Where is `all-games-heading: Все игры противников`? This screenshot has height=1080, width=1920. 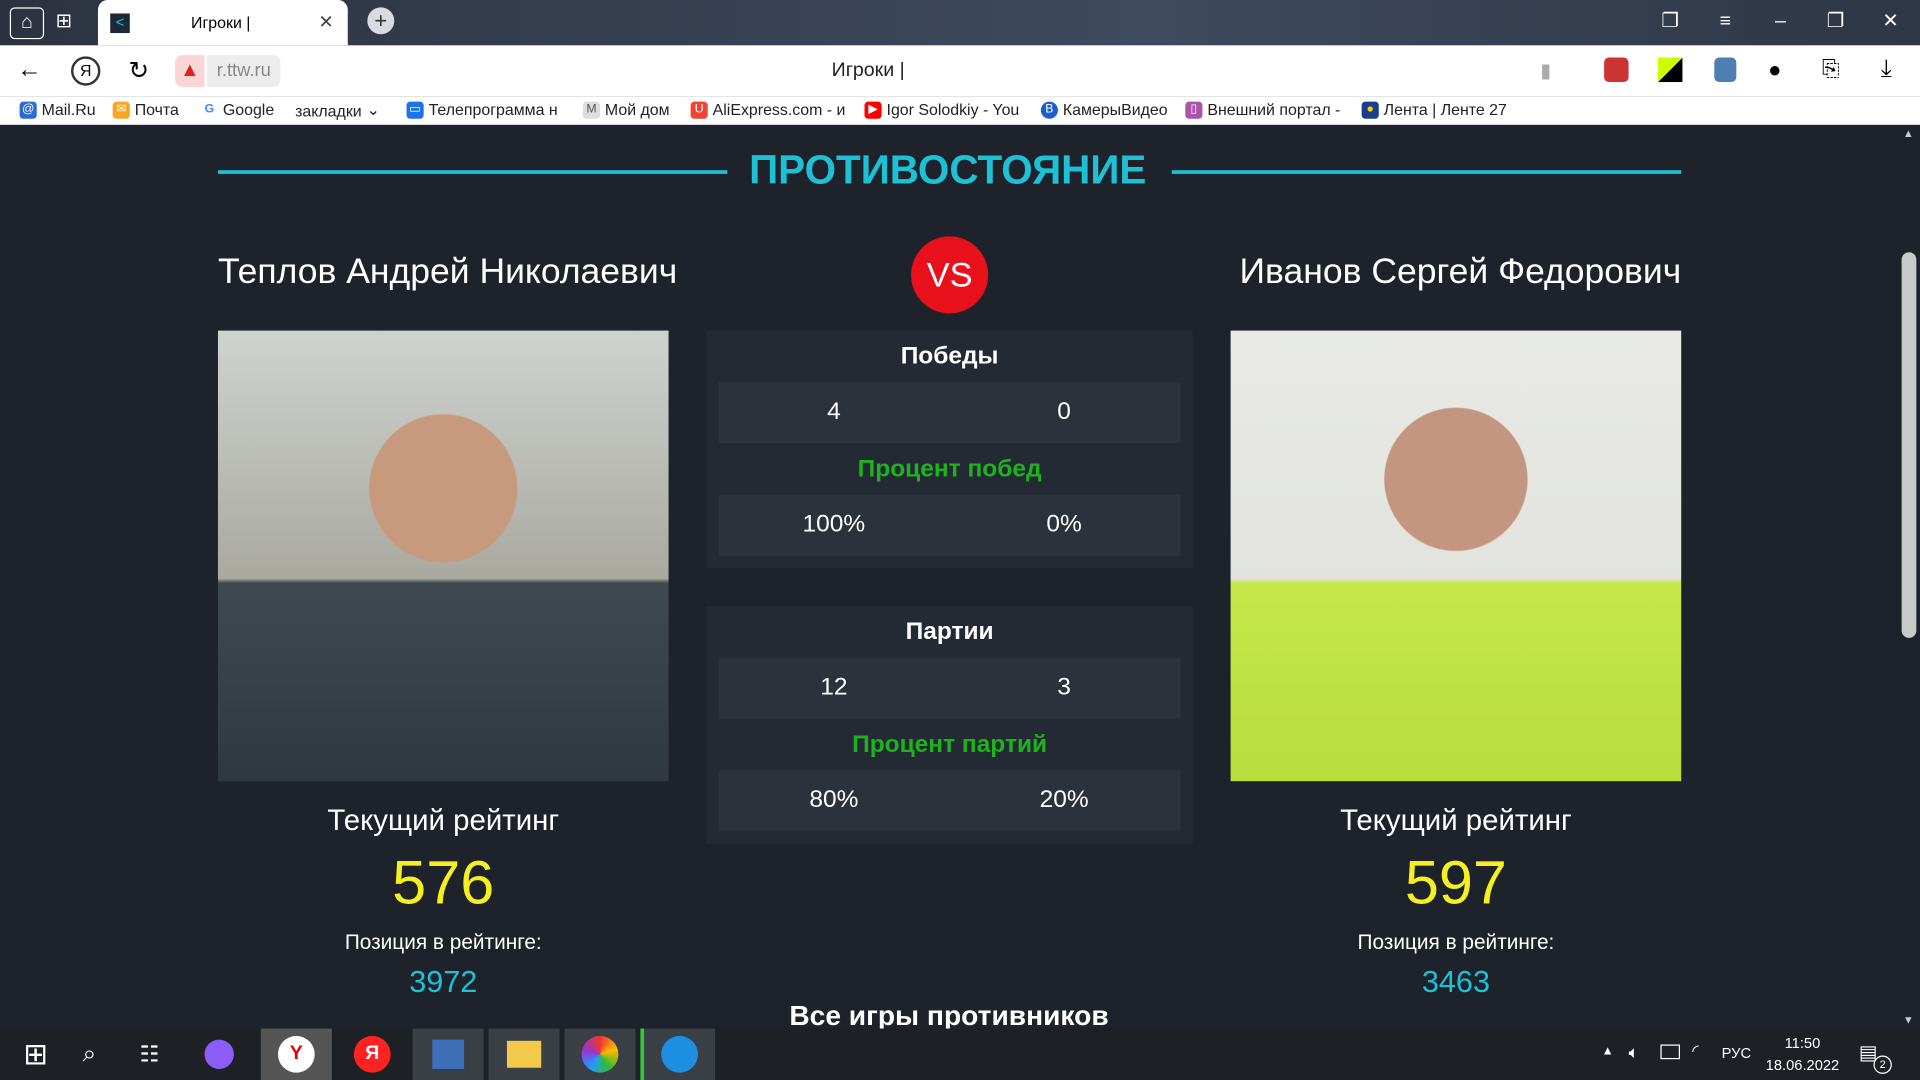 all-games-heading: Все игры противников is located at coordinates (949, 1014).